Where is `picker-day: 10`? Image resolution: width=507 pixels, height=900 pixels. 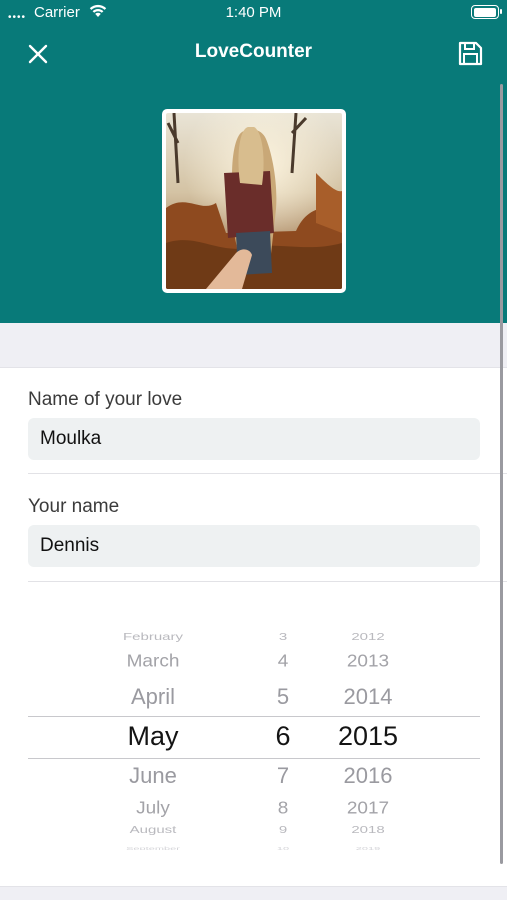
picker-day: 10 is located at coordinates (283, 848).